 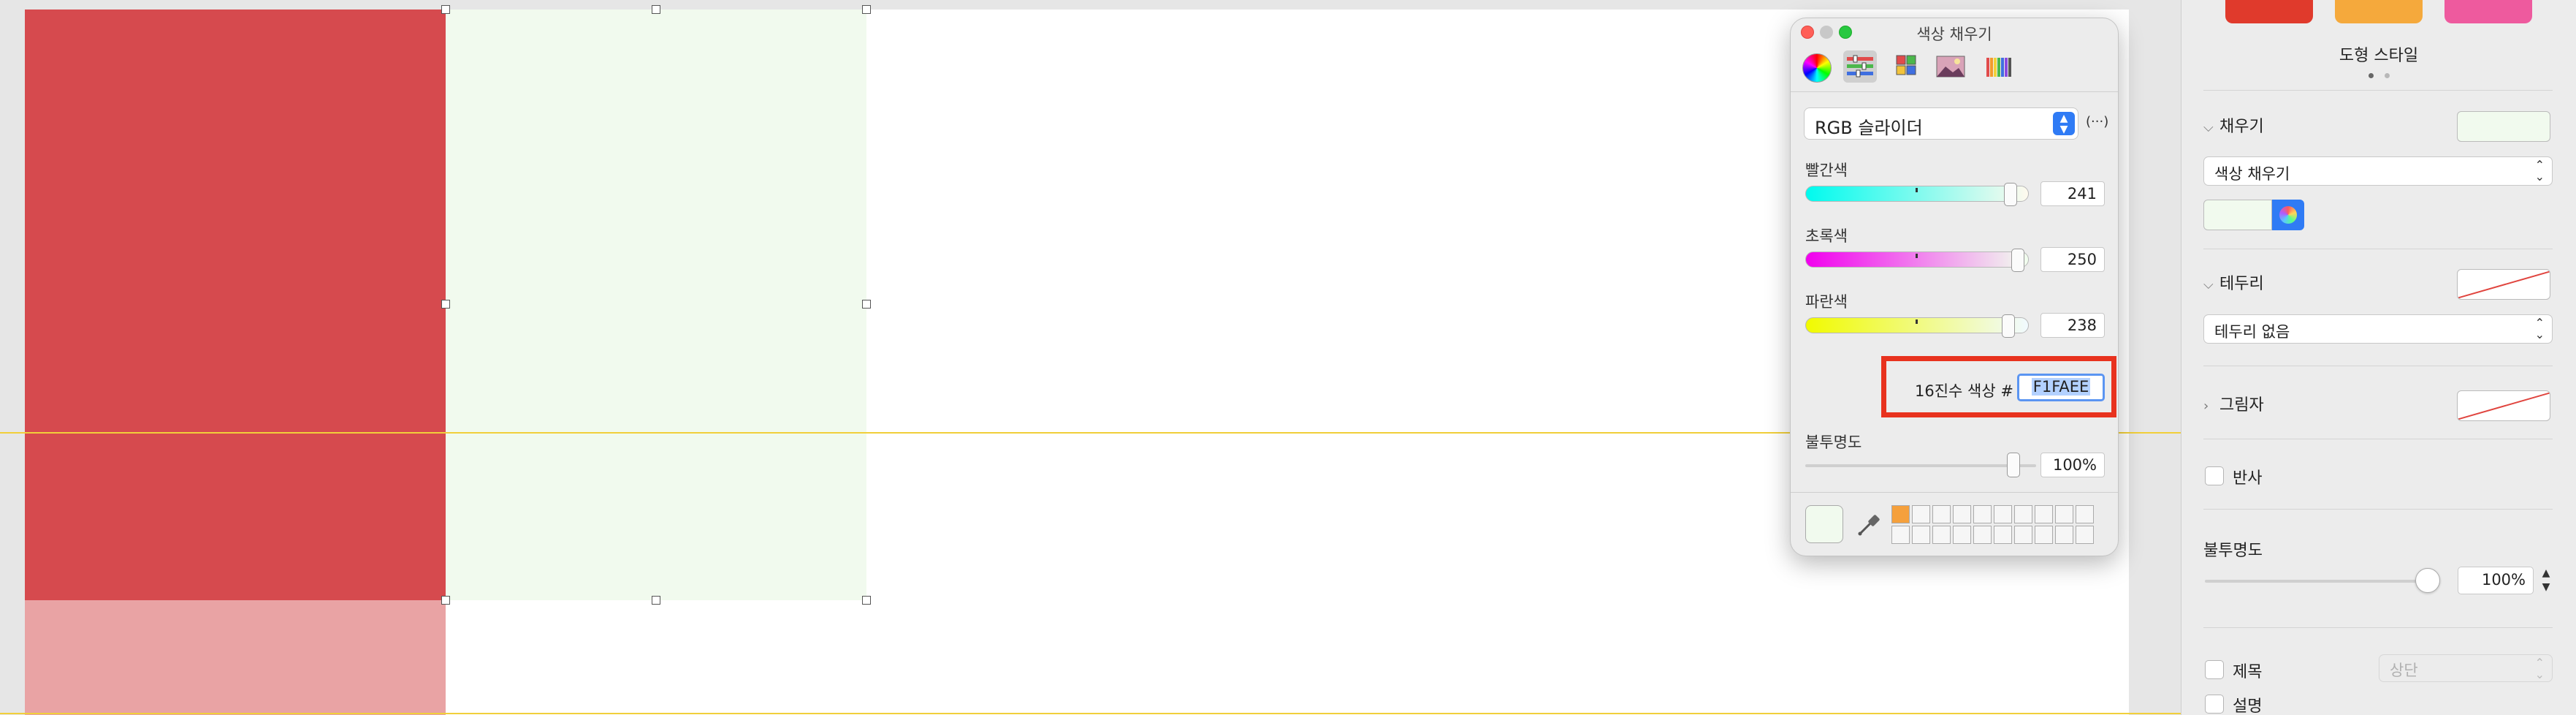 I want to click on chevron-up-down-icon: ⌃ ⌄, so click(x=2540, y=328).